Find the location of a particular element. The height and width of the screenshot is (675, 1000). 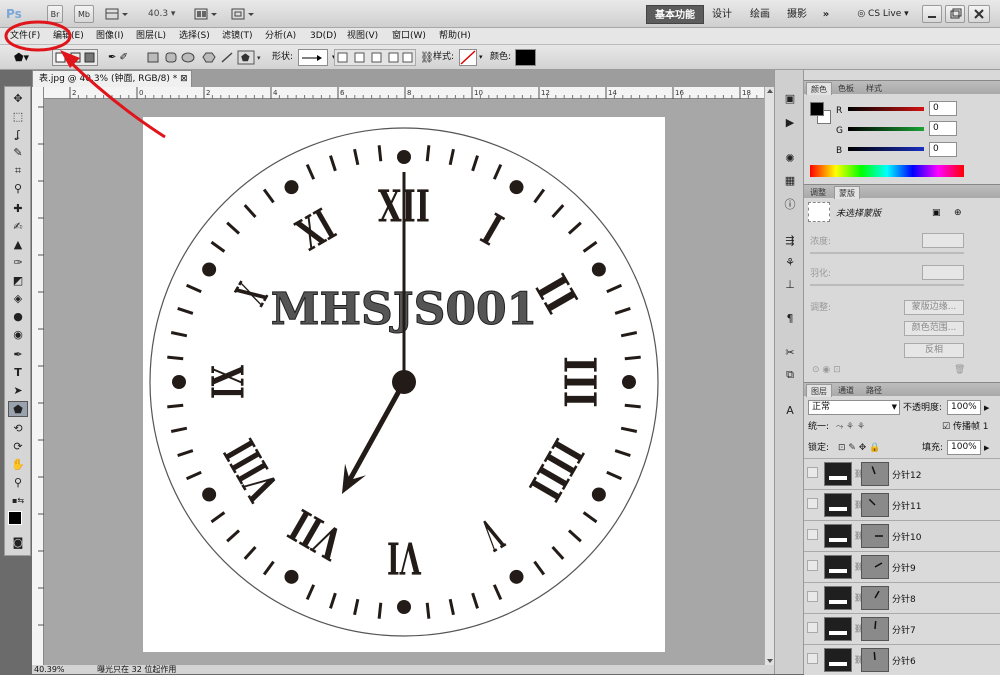

channel-g-input: 0 is located at coordinates (943, 128).